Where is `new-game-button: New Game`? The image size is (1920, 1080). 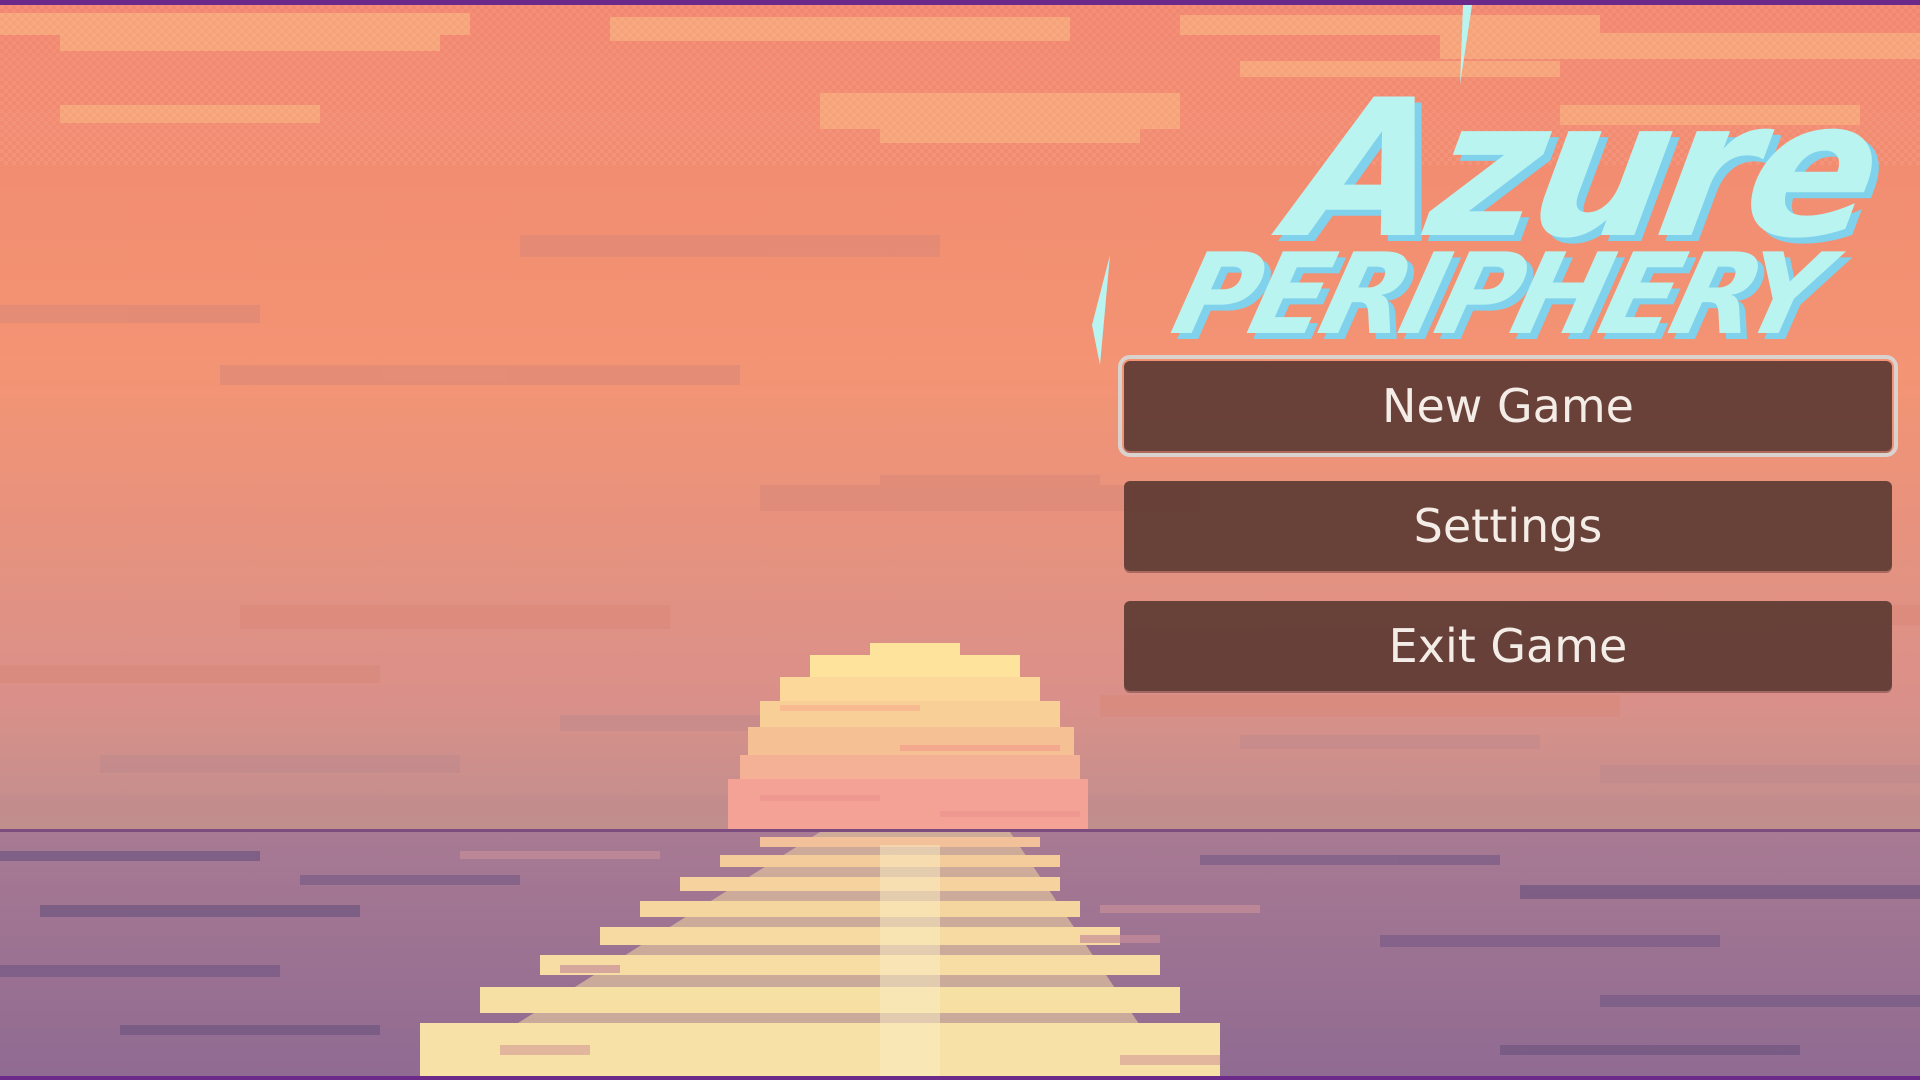 new-game-button: New Game is located at coordinates (1508, 406).